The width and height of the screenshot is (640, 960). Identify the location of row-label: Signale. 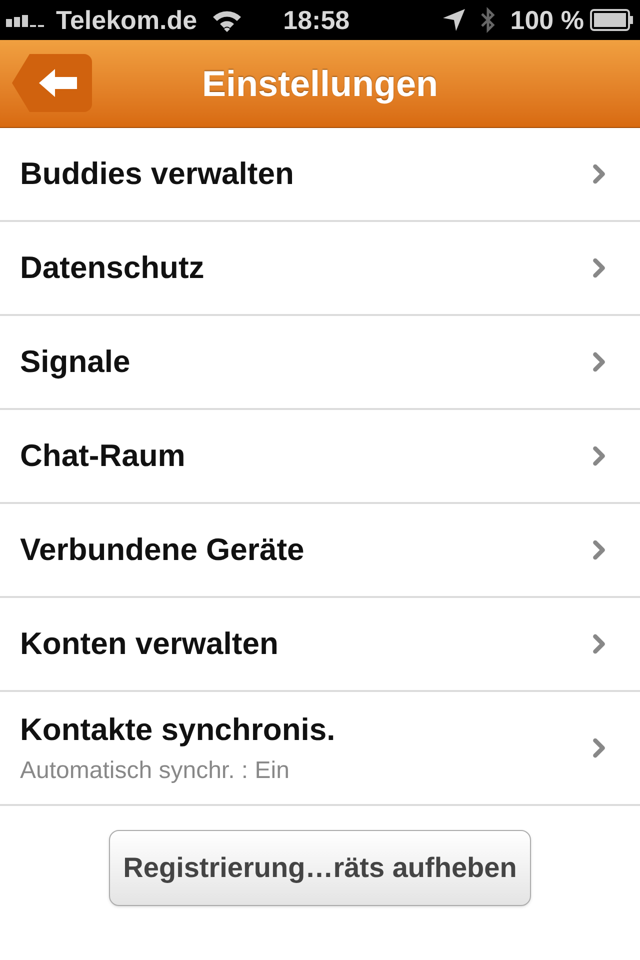
(76, 361).